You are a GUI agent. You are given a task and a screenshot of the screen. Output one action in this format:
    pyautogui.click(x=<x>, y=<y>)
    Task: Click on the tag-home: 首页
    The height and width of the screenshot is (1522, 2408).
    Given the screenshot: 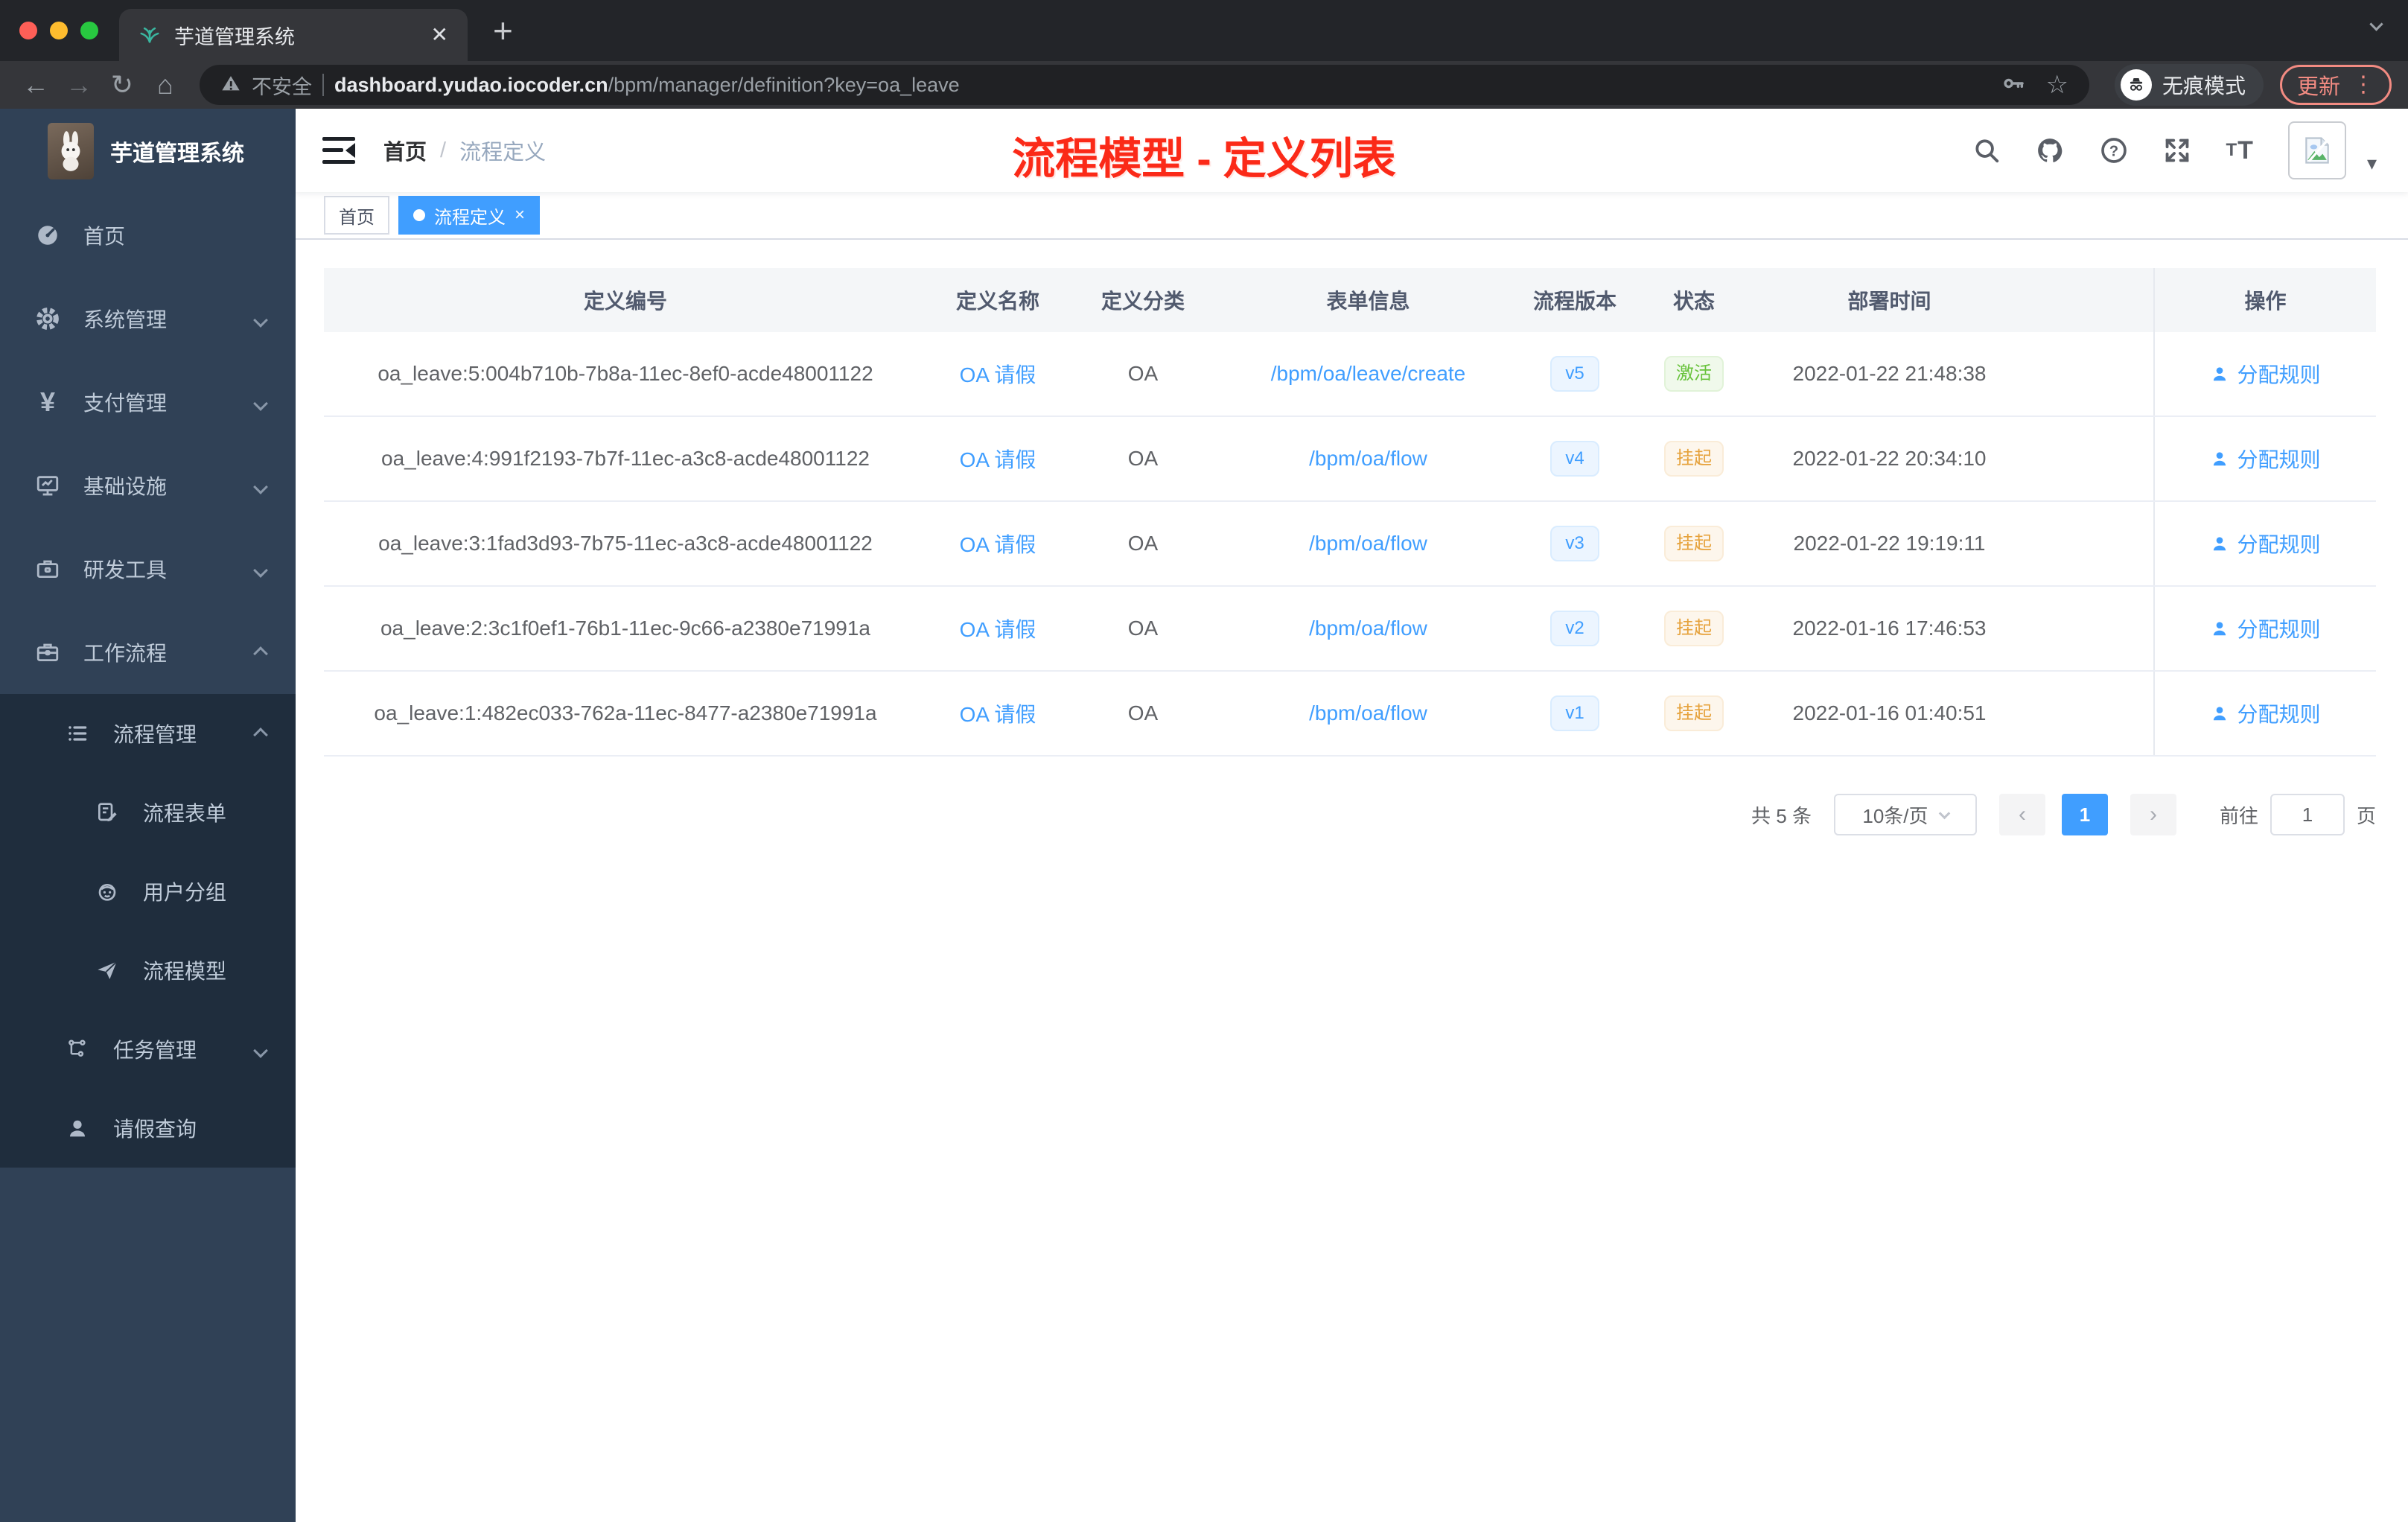 What is the action you would take?
    pyautogui.click(x=356, y=215)
    